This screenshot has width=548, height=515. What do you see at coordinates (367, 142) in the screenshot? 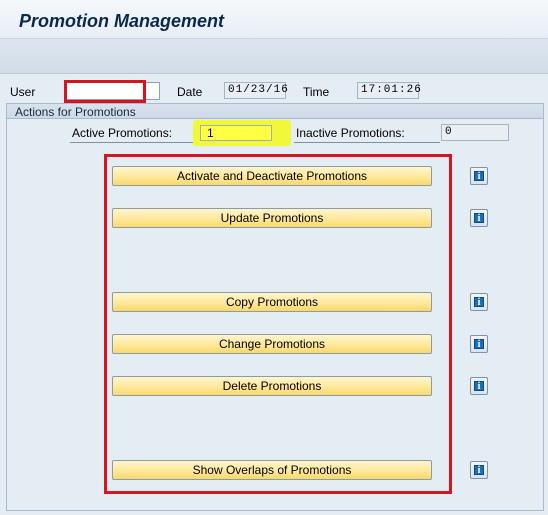
I see `inactive-label-underline` at bounding box center [367, 142].